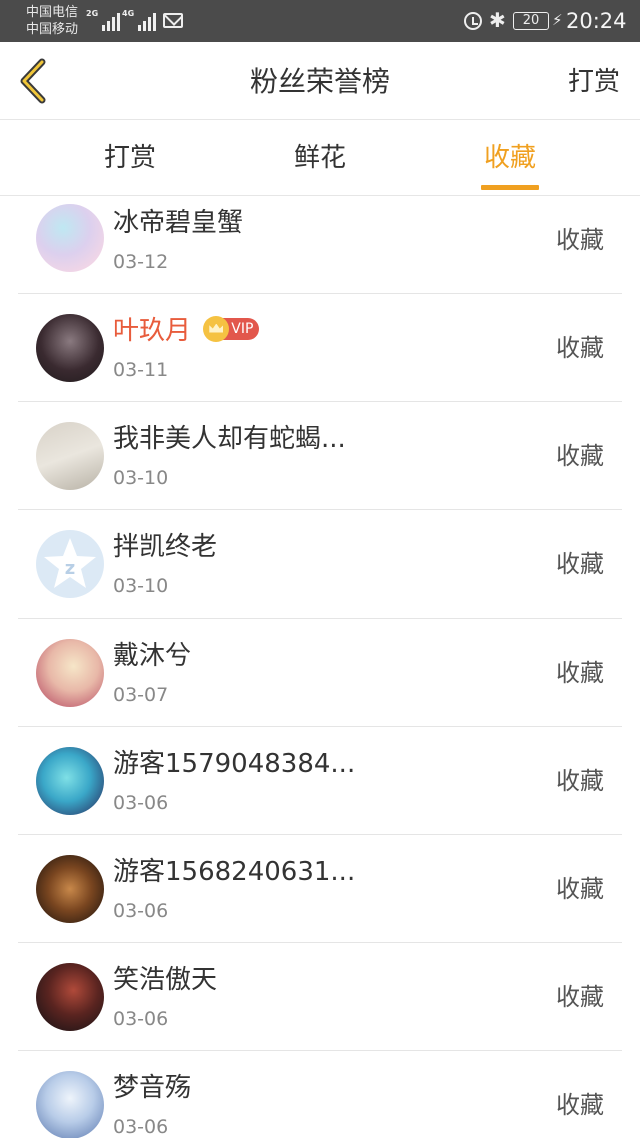  Describe the element at coordinates (320, 673) in the screenshot. I see `list-item: 戴沐兮 03-07 收藏` at that location.